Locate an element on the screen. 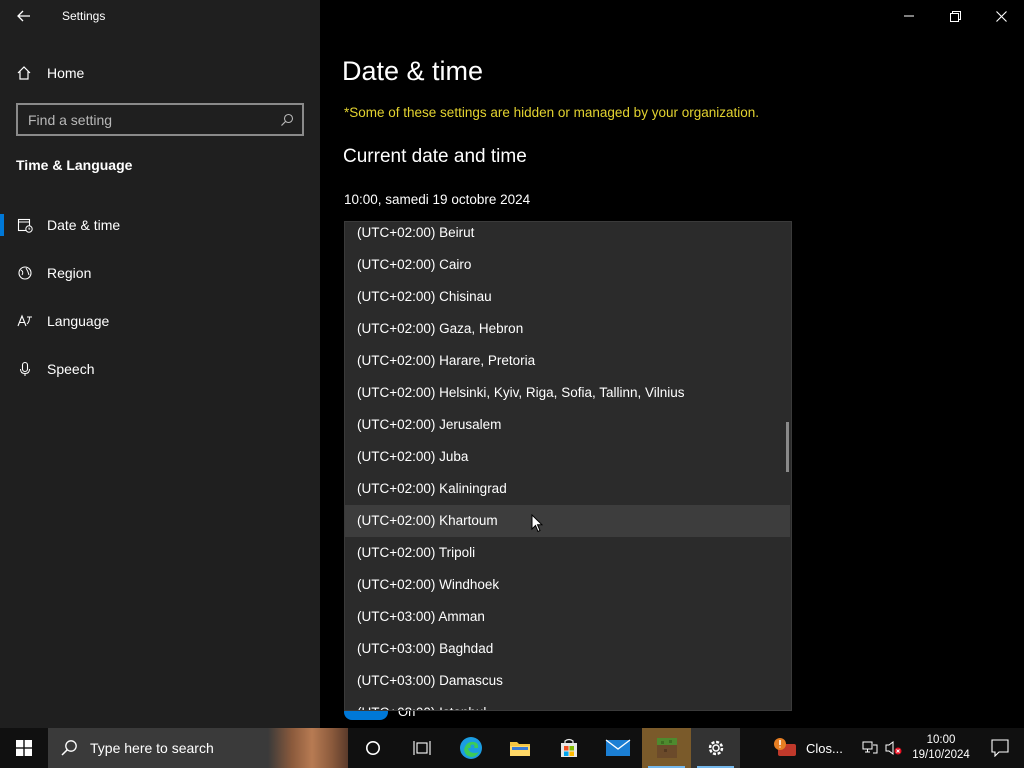 The width and height of the screenshot is (1024, 768). network-button is located at coordinates (870, 748).